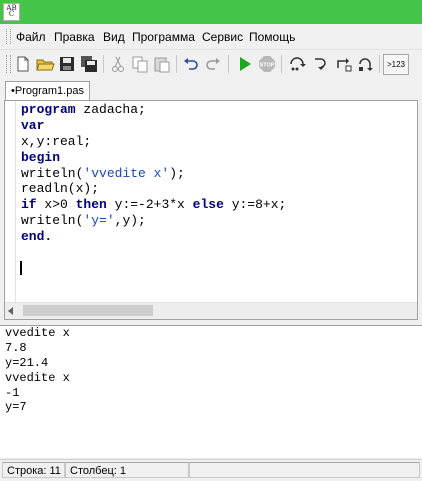 Image resolution: width=422 pixels, height=481 pixels. What do you see at coordinates (320, 64) in the screenshot?
I see `step-into-icon` at bounding box center [320, 64].